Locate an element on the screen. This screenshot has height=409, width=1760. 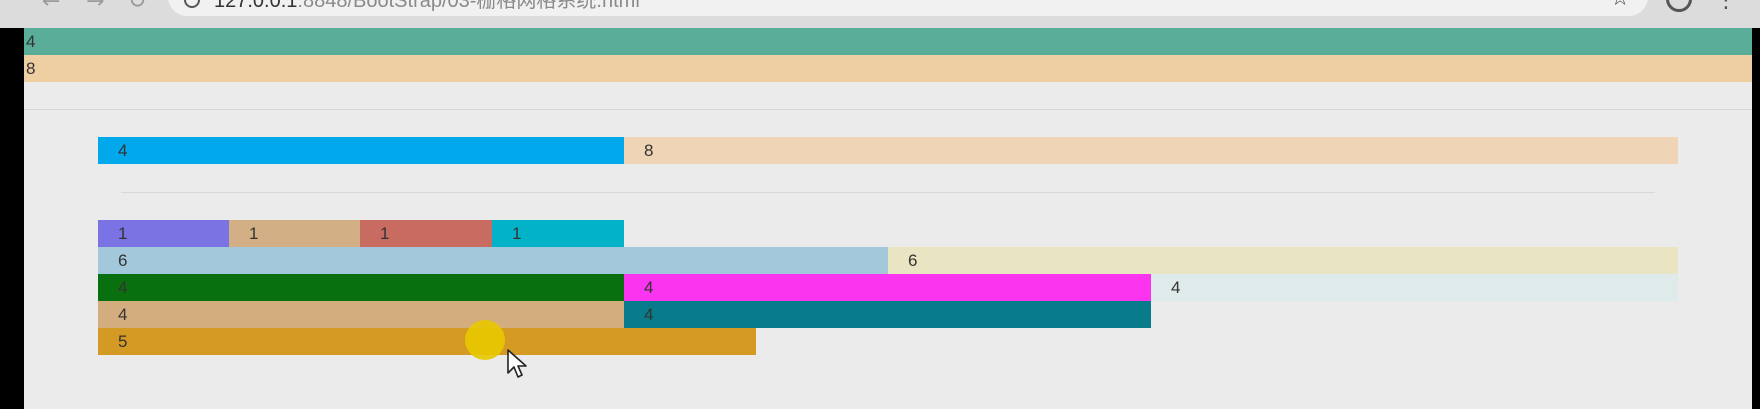
col-md-5: 5 is located at coordinates (427, 341).